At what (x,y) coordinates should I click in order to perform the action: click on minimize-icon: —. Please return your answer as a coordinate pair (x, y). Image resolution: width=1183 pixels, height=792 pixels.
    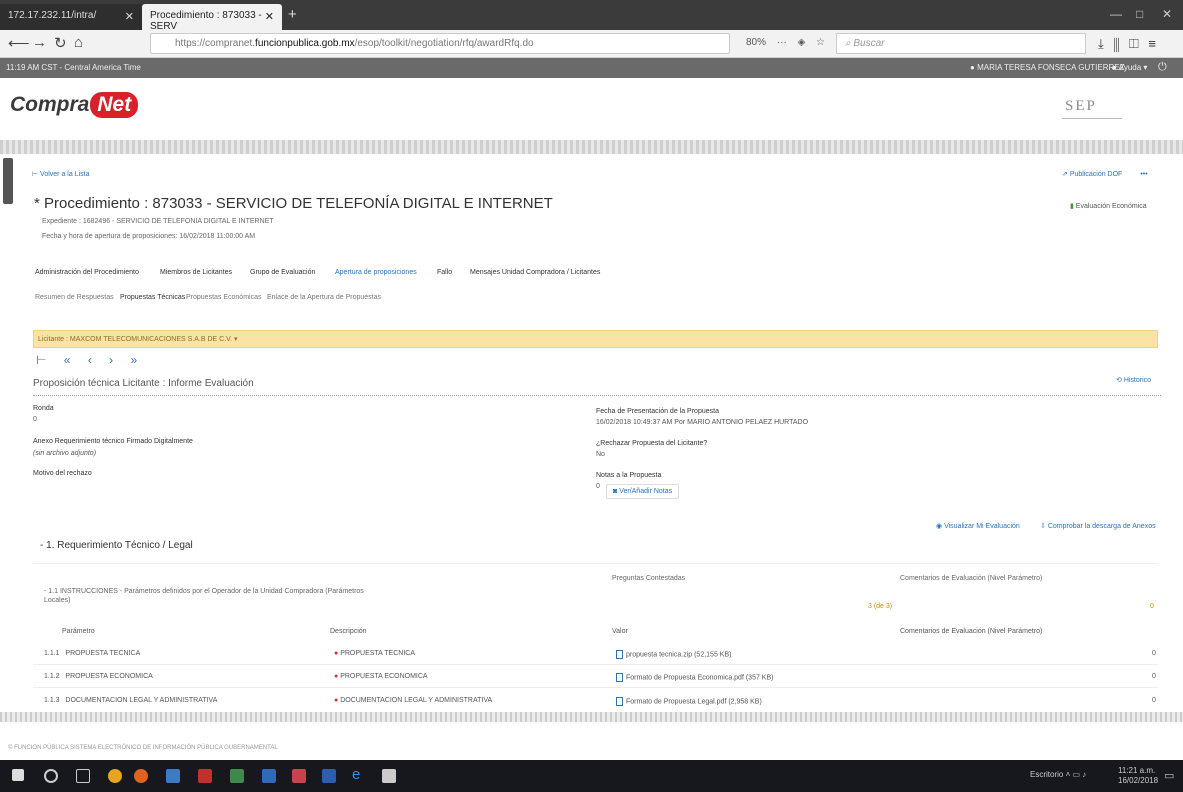
    Looking at the image, I should click on (1116, 14).